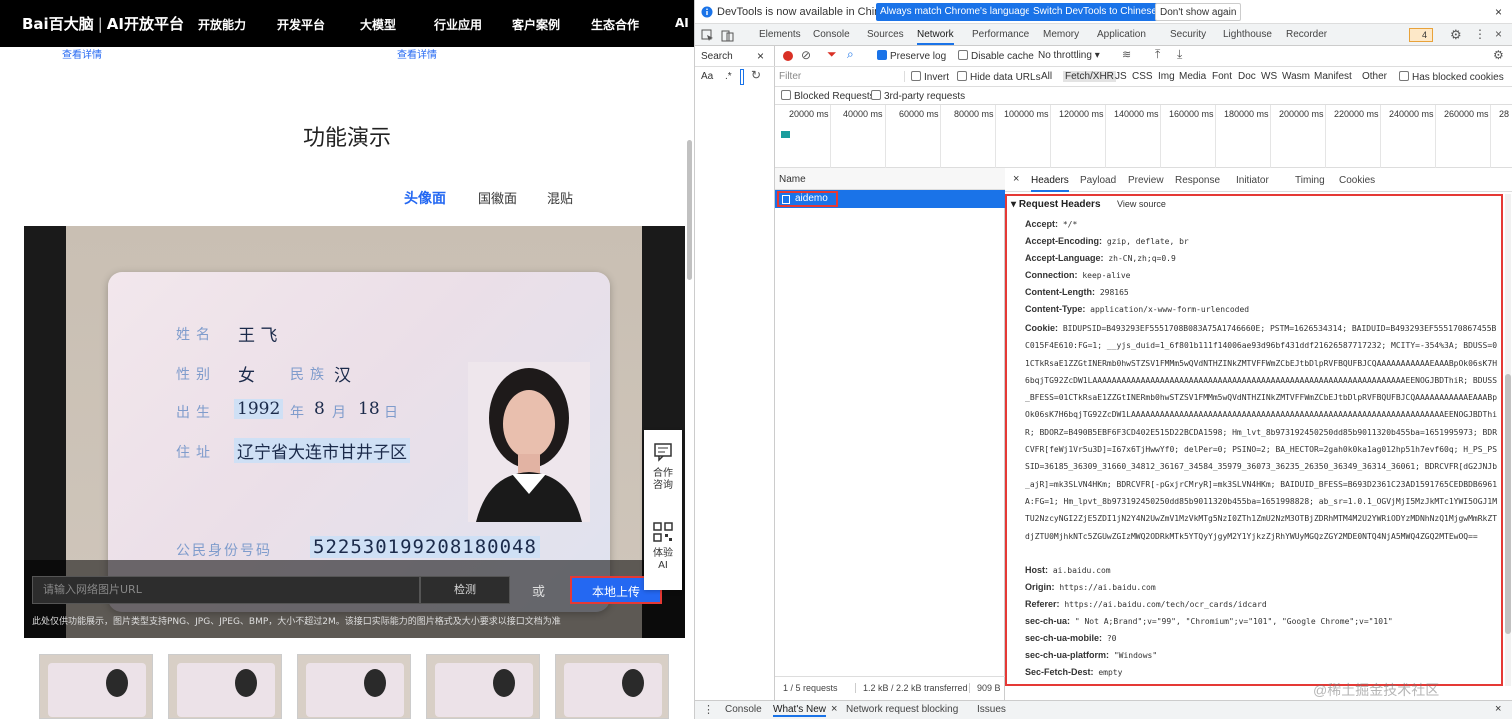 This screenshot has width=1512, height=719. Describe the element at coordinates (465, 590) in the screenshot. I see `detect-button: 检测` at that location.